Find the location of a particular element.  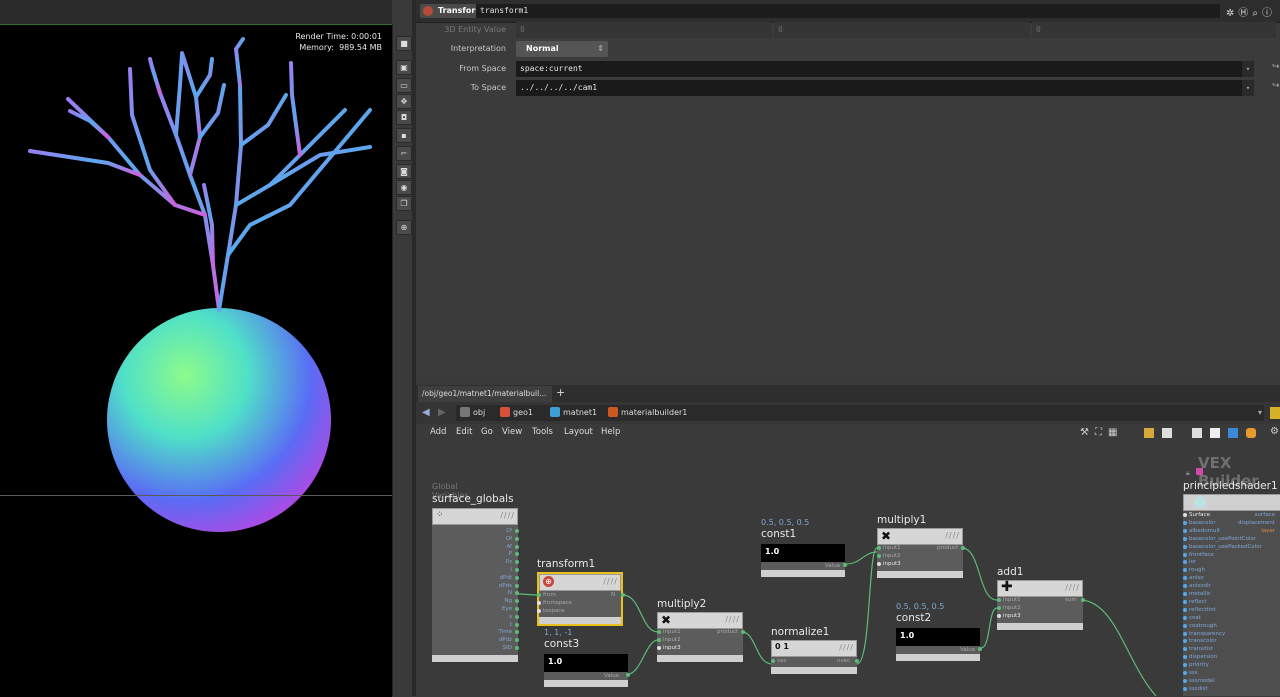

copy-icon: ❐ is located at coordinates (404, 203).